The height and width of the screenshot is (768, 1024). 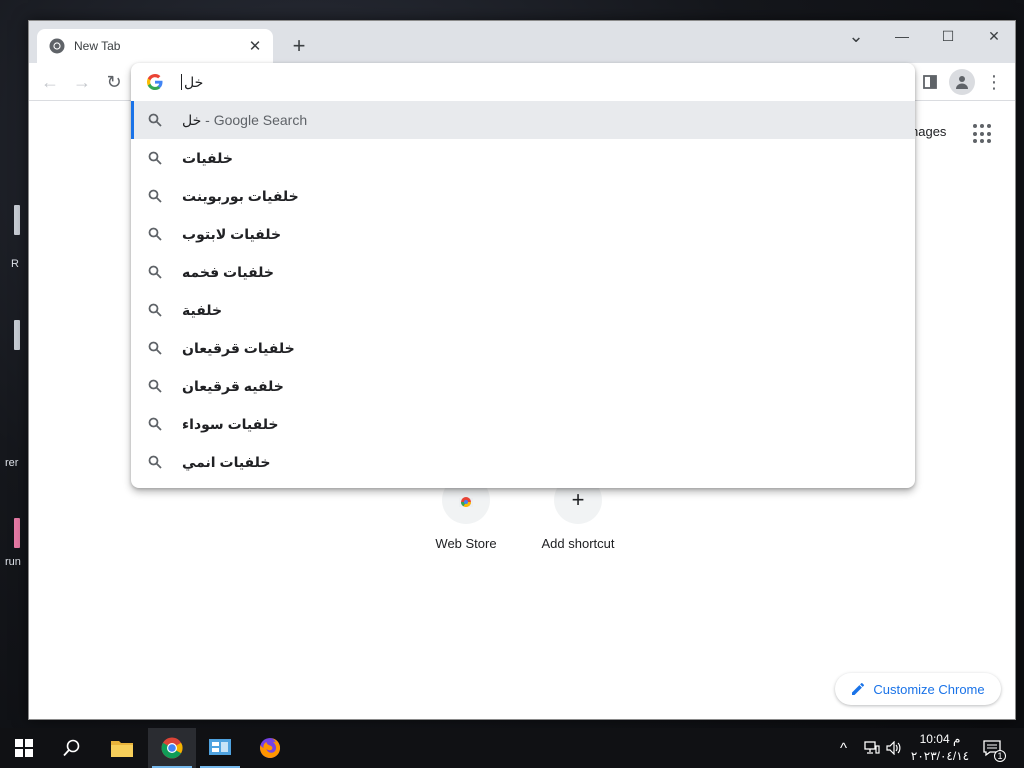 What do you see at coordinates (872, 748) in the screenshot?
I see `network-icon` at bounding box center [872, 748].